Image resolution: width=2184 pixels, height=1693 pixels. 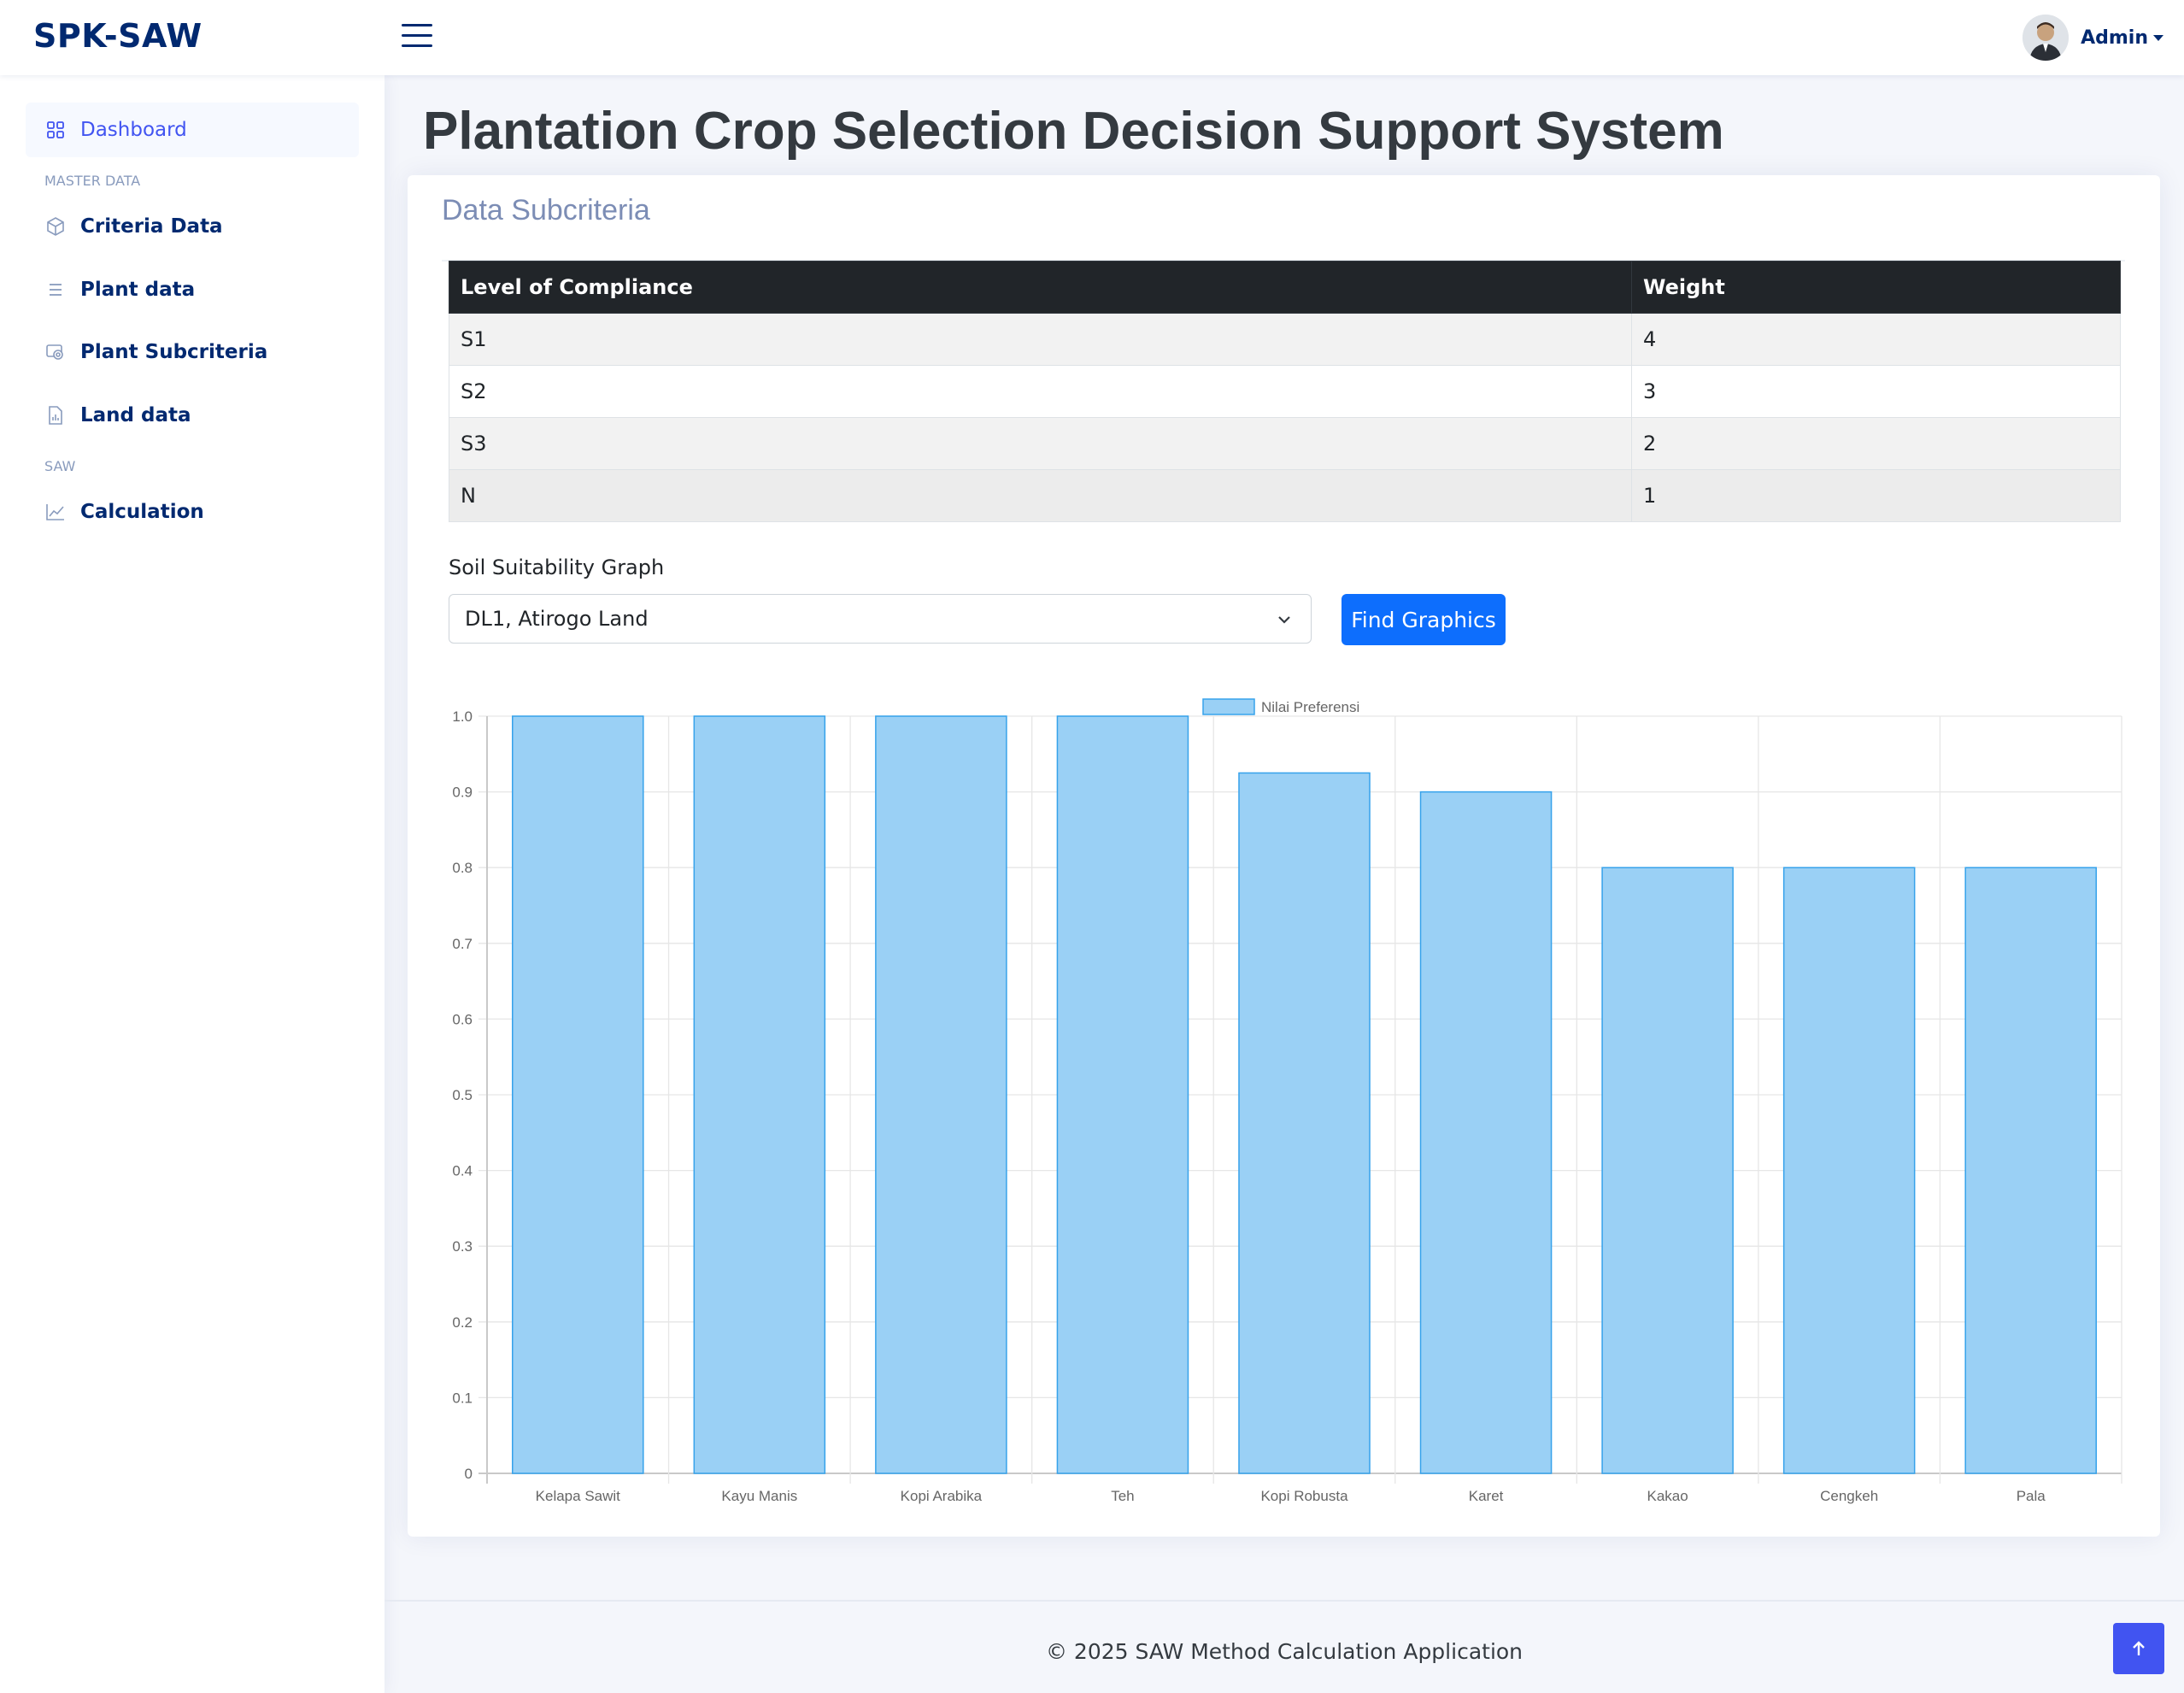 I want to click on sidebar-item-dashboard: Dashboard, so click(x=192, y=130).